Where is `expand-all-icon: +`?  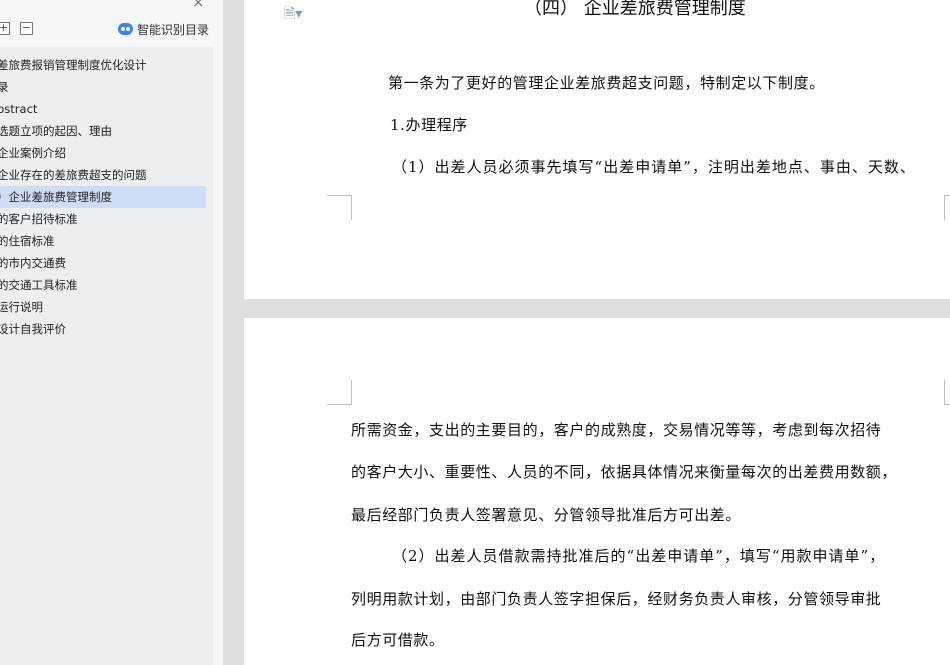 expand-all-icon: + is located at coordinates (5, 28).